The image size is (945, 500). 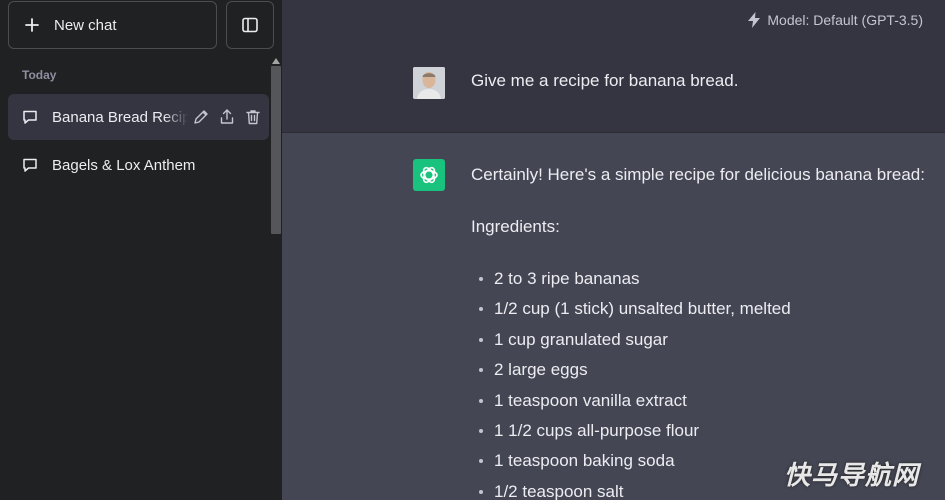 I want to click on list-item: 1 cup granulated sugar, so click(x=706, y=345).